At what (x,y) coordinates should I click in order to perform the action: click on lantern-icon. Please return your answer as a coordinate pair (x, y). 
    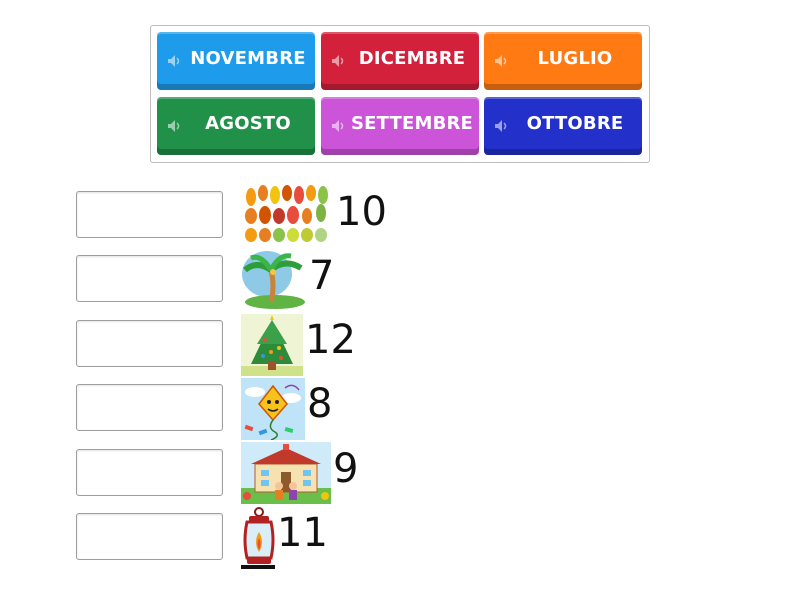
    Looking at the image, I should click on (258, 538).